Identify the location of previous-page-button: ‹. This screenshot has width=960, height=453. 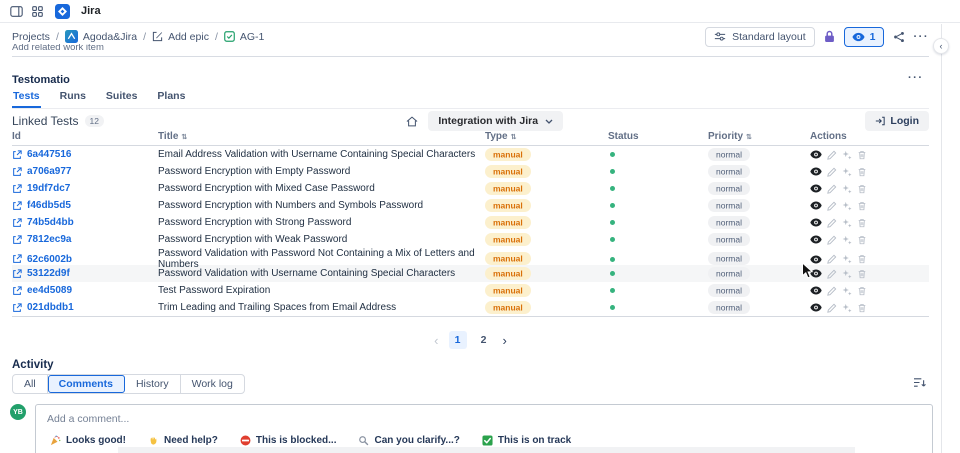
(436, 340).